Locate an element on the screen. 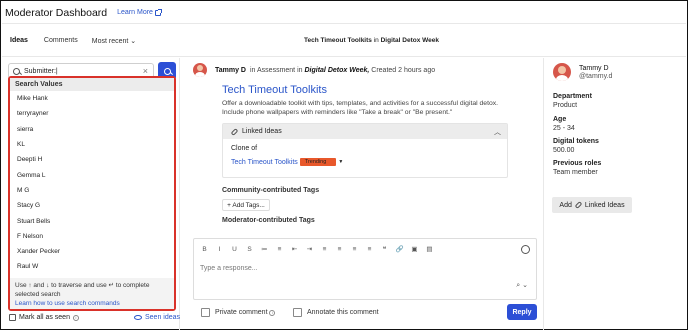  editor-toolbar: B I U S ≔ ≡ ⇤ ⇥ ≡ ≡ ≡ ≡ ❝ 🔗 ▣ ▤ is located at coordinates (365, 249).